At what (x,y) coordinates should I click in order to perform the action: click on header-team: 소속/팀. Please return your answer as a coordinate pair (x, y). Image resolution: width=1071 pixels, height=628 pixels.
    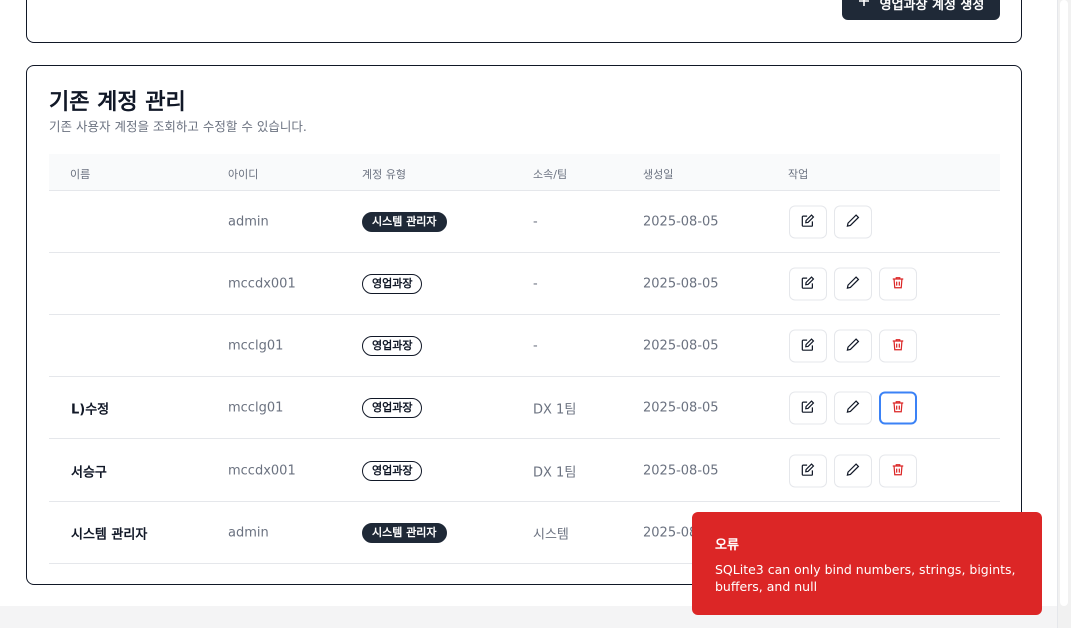
    Looking at the image, I should click on (550, 174).